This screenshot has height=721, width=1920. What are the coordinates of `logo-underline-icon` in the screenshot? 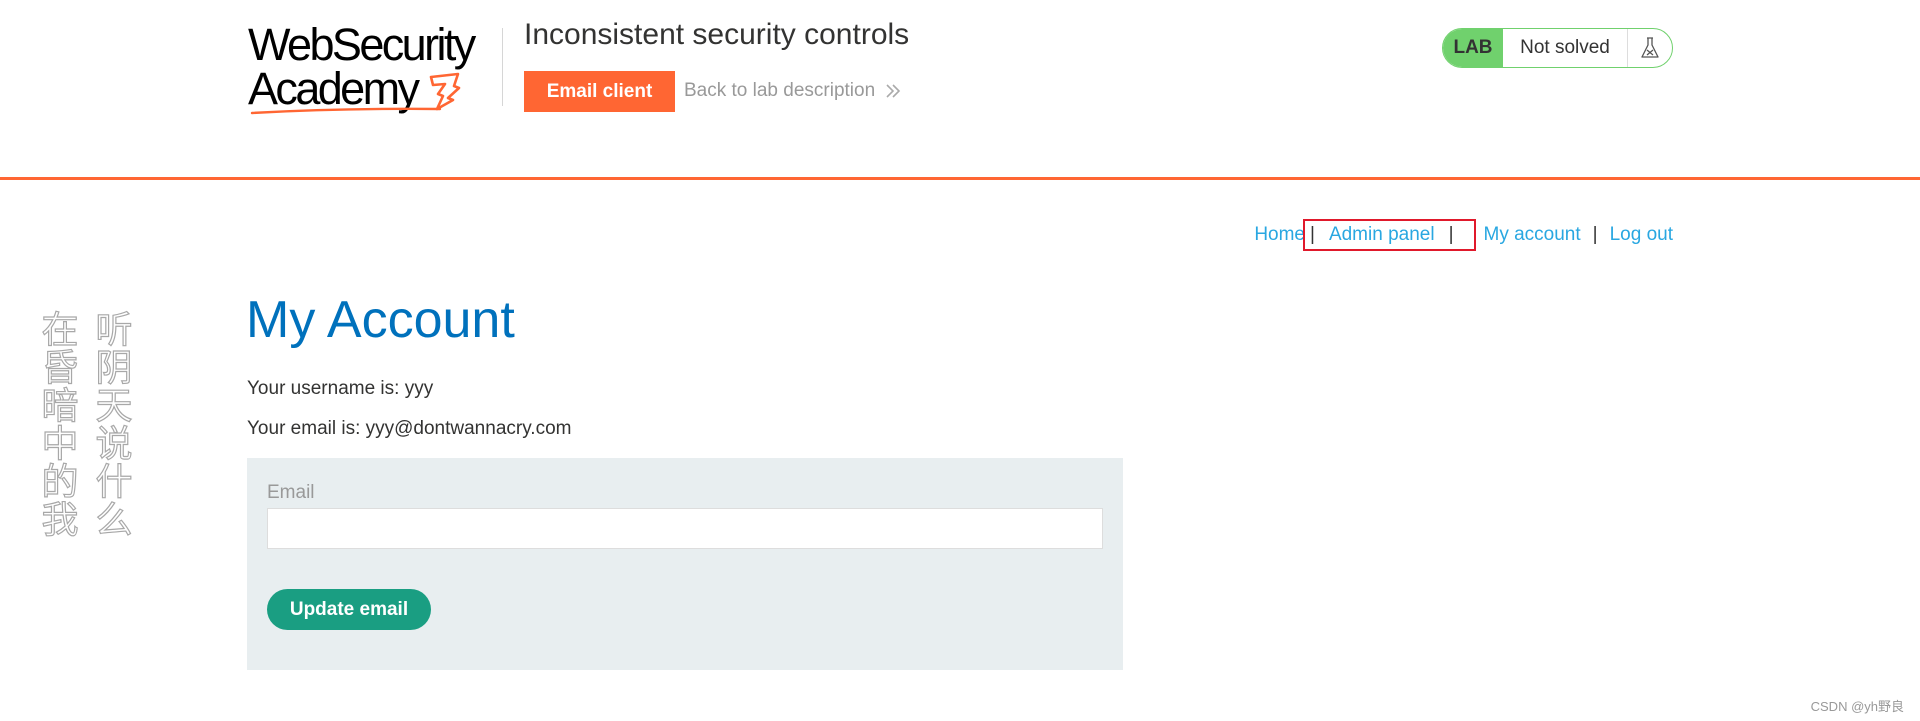 It's located at (346, 111).